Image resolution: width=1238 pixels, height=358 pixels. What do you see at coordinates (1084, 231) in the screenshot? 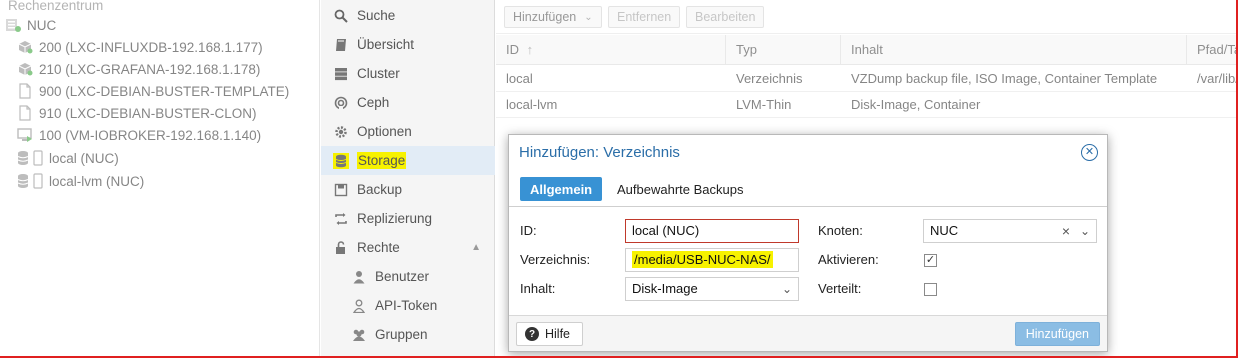
I see `chevron-down-icon: ⌄` at bounding box center [1084, 231].